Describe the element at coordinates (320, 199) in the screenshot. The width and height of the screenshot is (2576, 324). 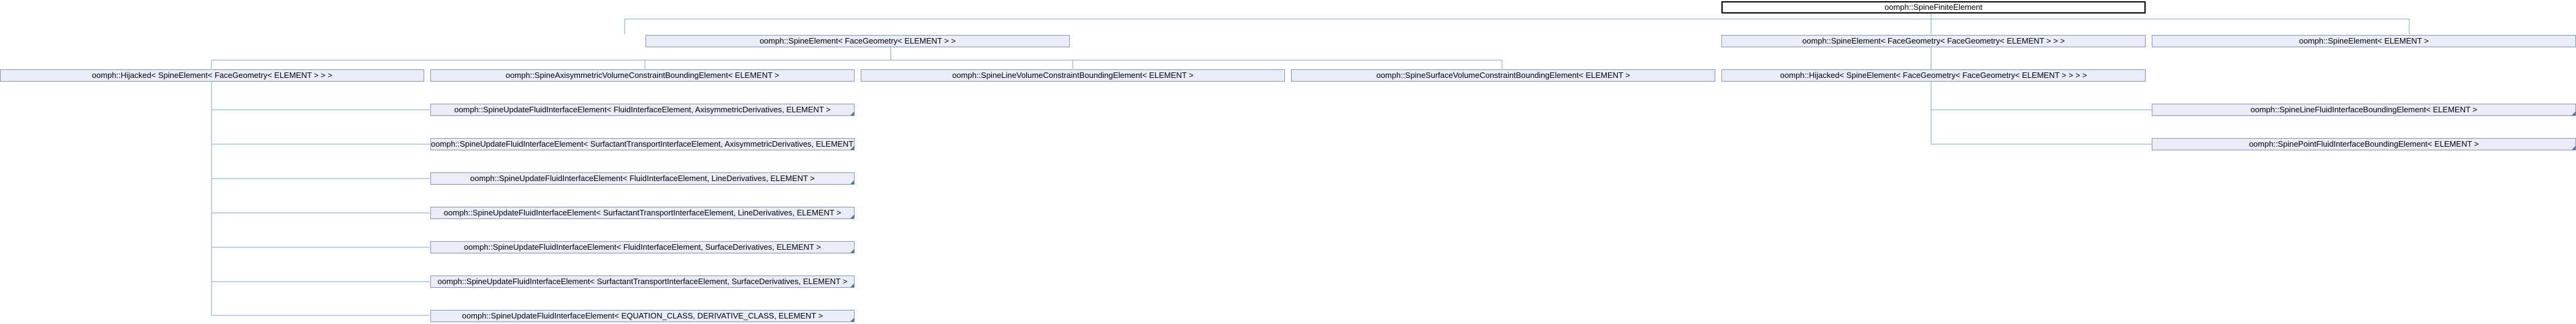
I see `edge-hijacked-to-update-elements` at that location.